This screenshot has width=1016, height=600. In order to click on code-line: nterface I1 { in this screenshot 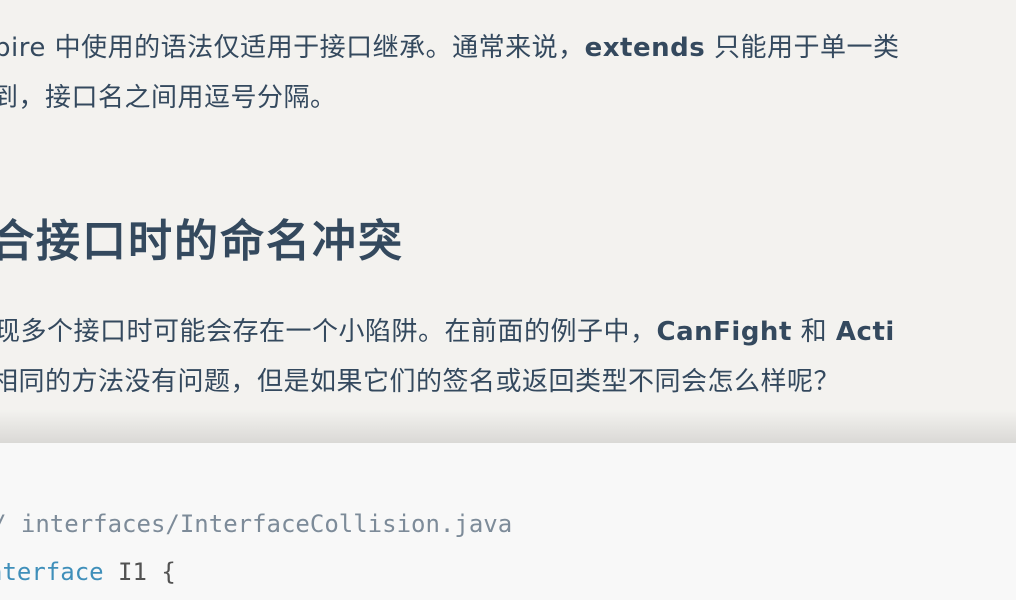, I will do `click(88, 572)`.